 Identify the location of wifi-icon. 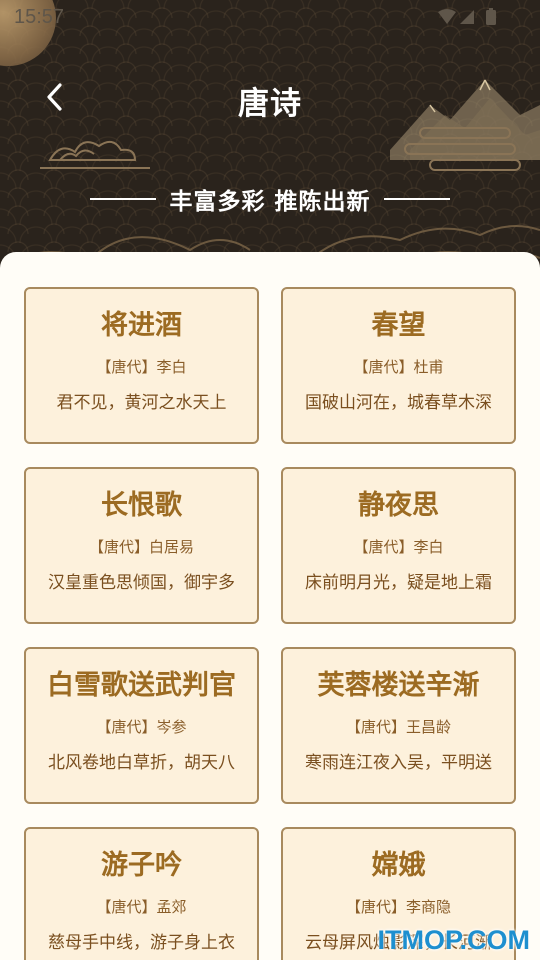
(447, 16).